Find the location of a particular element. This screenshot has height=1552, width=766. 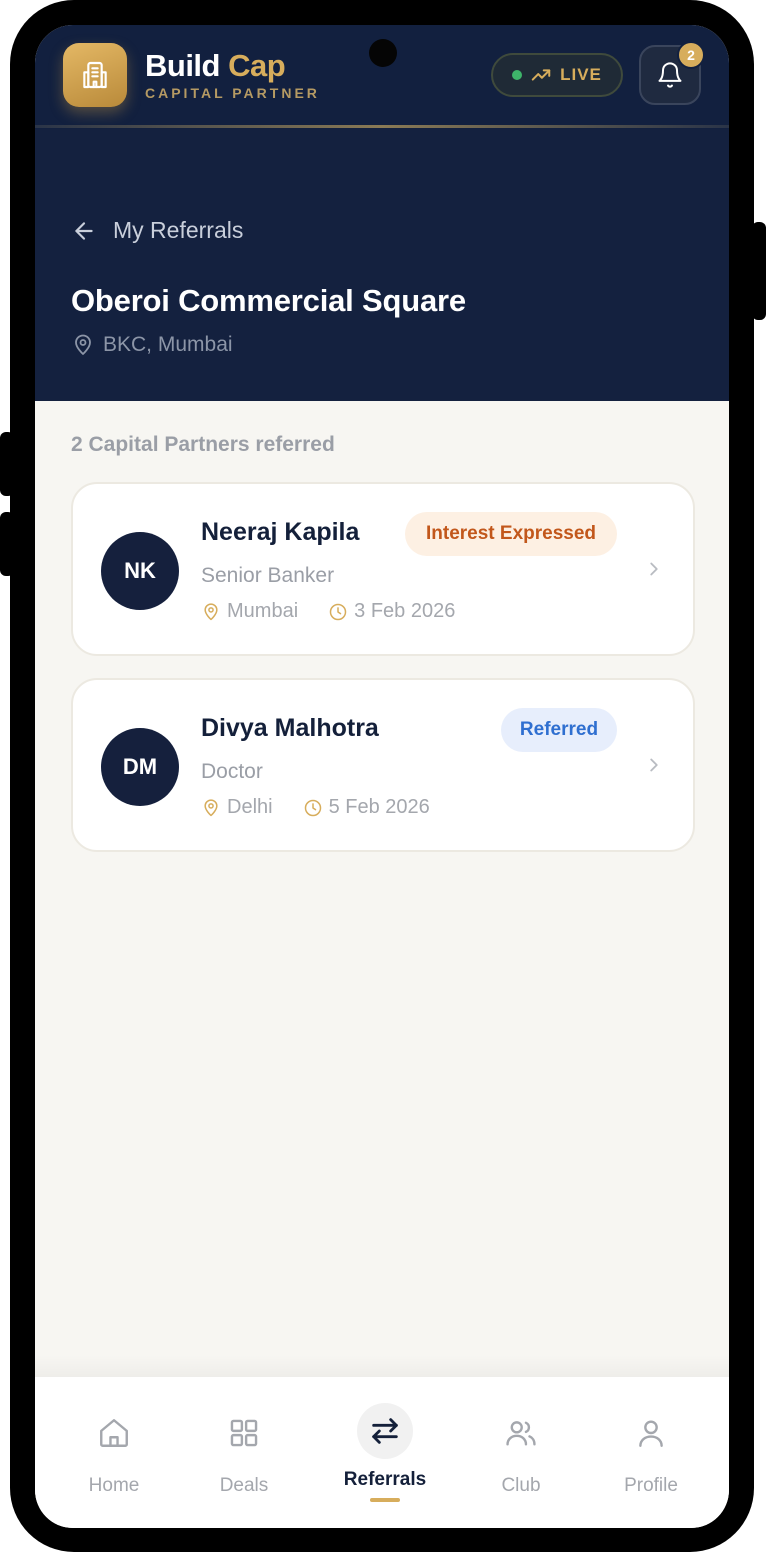

bell-icon is located at coordinates (670, 75).